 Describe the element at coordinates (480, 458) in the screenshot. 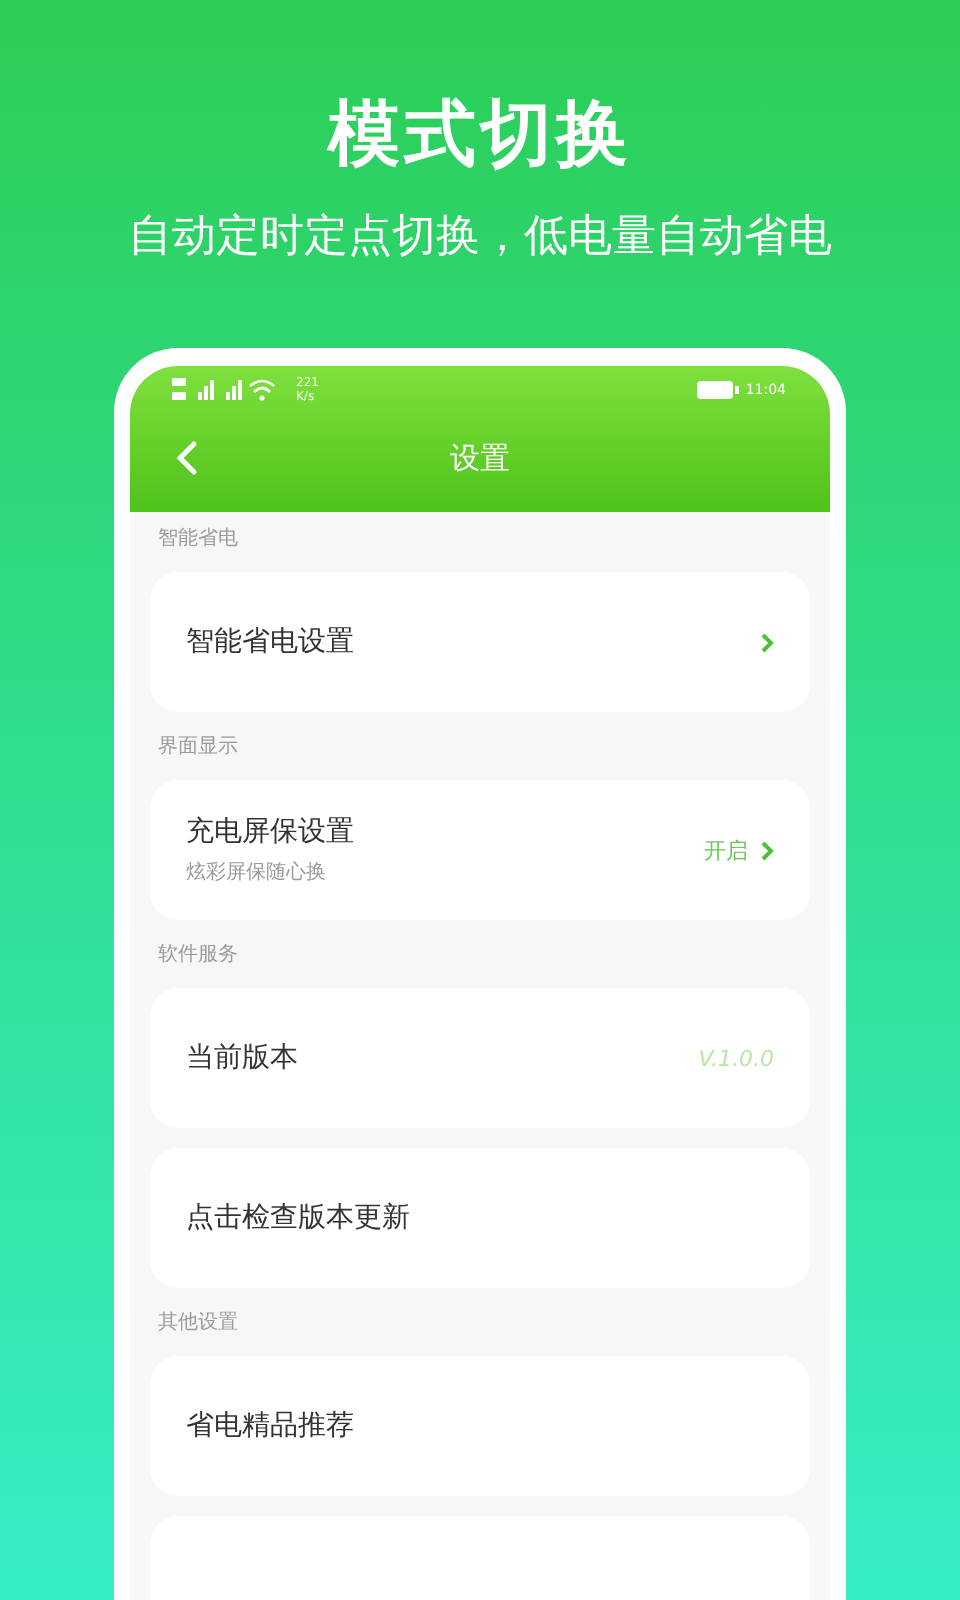

I see `page-title: 设置` at that location.